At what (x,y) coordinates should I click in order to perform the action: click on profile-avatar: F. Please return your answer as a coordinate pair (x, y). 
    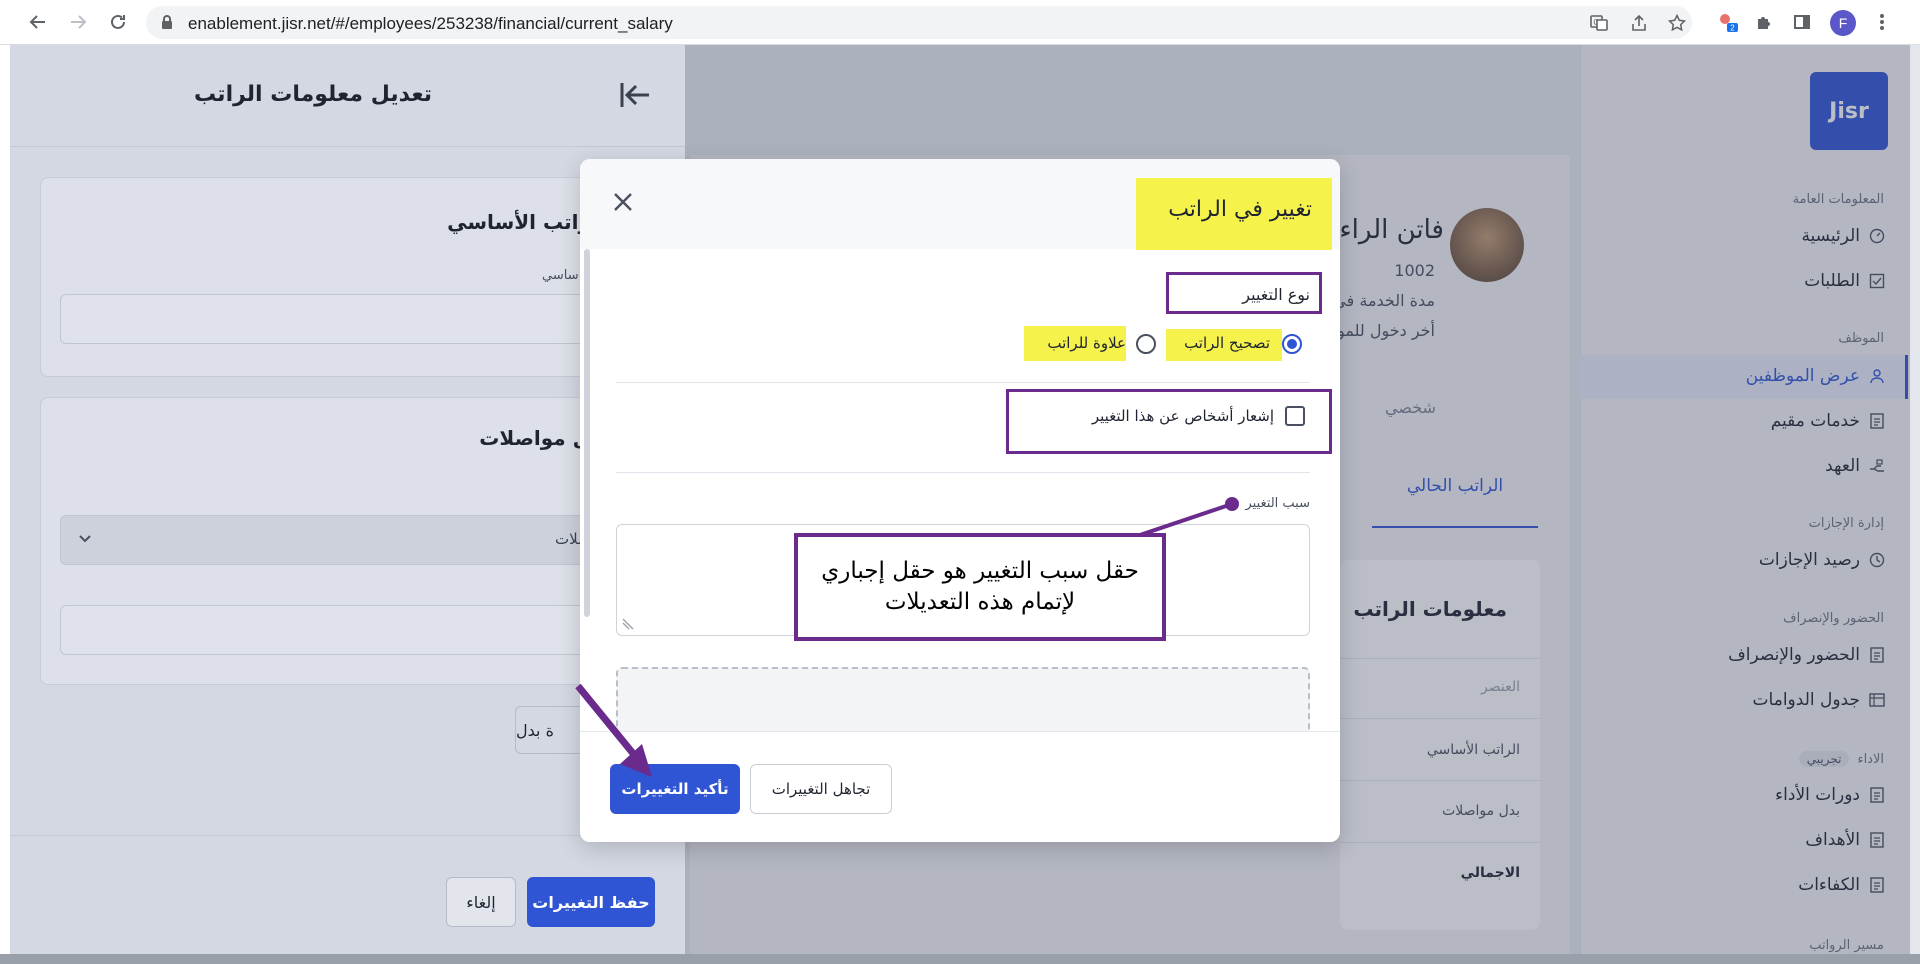
    Looking at the image, I should click on (1843, 23).